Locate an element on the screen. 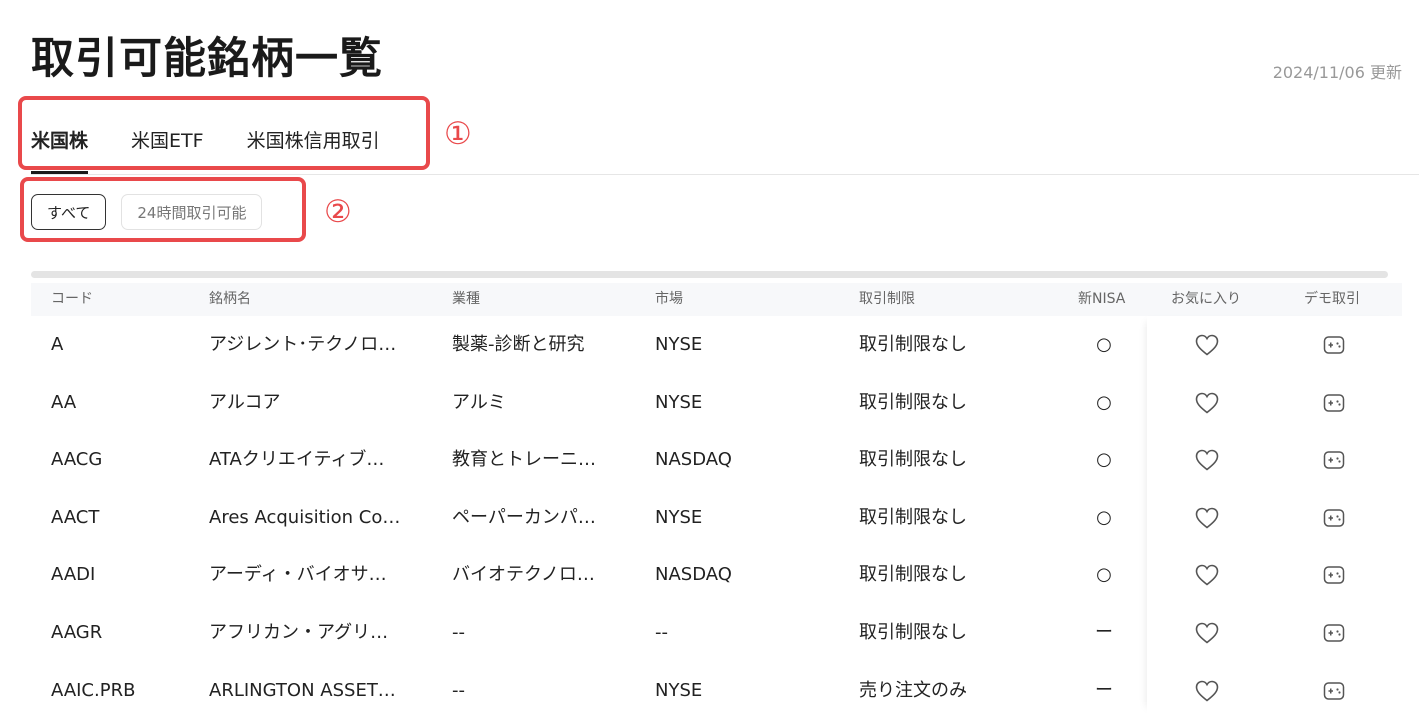  page-title: 取引可能銘柄一覧 is located at coordinates (207, 59).